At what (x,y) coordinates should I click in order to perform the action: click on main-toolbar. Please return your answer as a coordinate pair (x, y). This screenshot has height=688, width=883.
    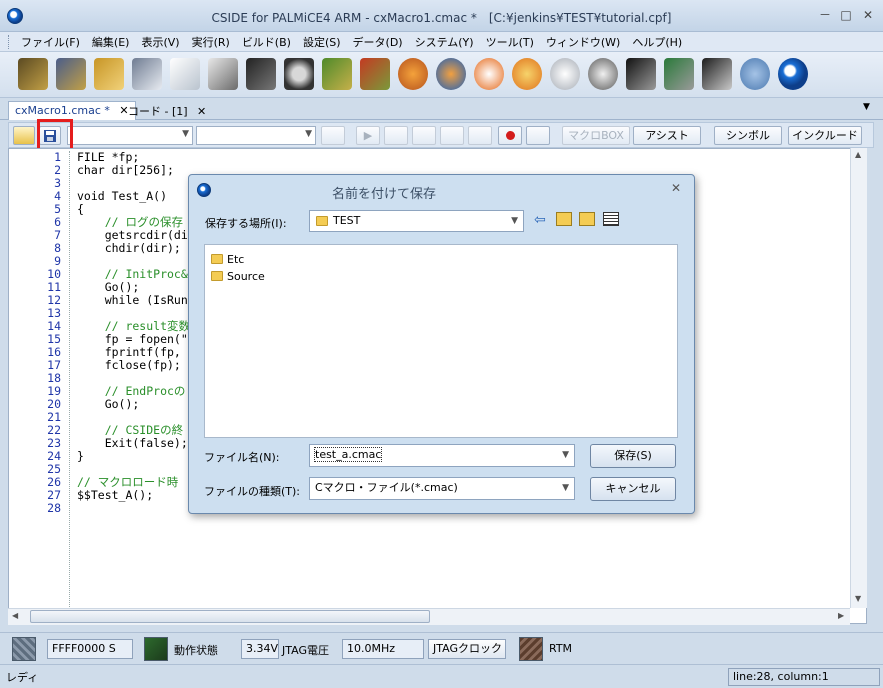
    Looking at the image, I should click on (441, 75).